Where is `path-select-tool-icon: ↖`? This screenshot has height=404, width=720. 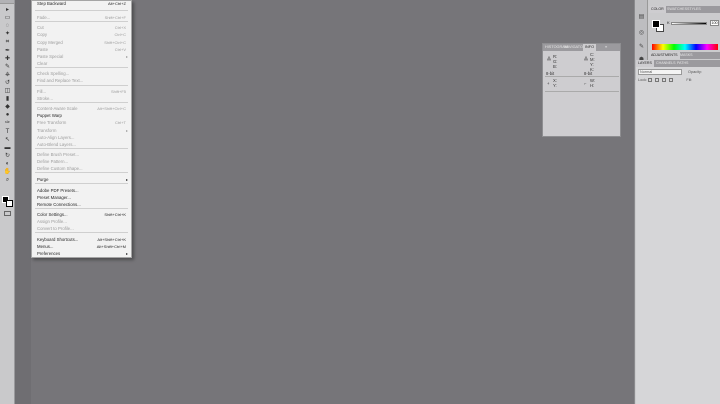 path-select-tool-icon: ↖ is located at coordinates (7, 140).